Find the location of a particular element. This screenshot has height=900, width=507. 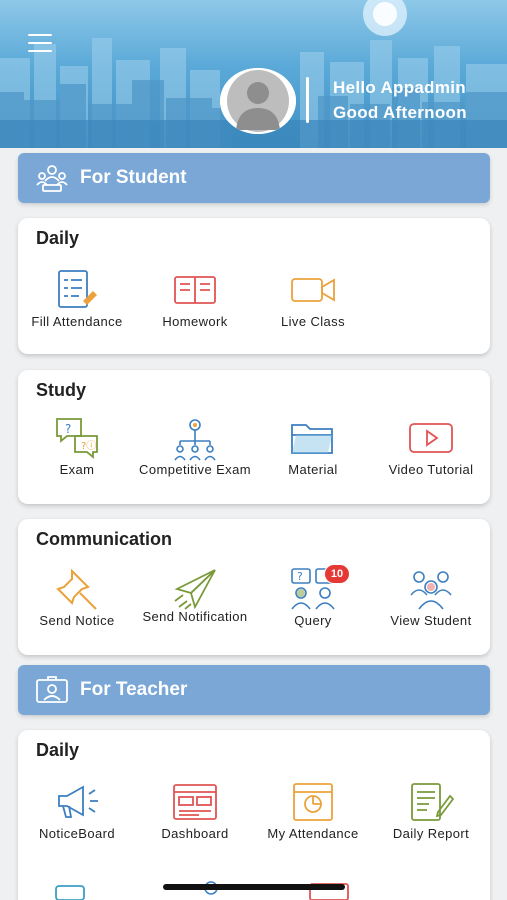

card-title: Study is located at coordinates (61, 390).